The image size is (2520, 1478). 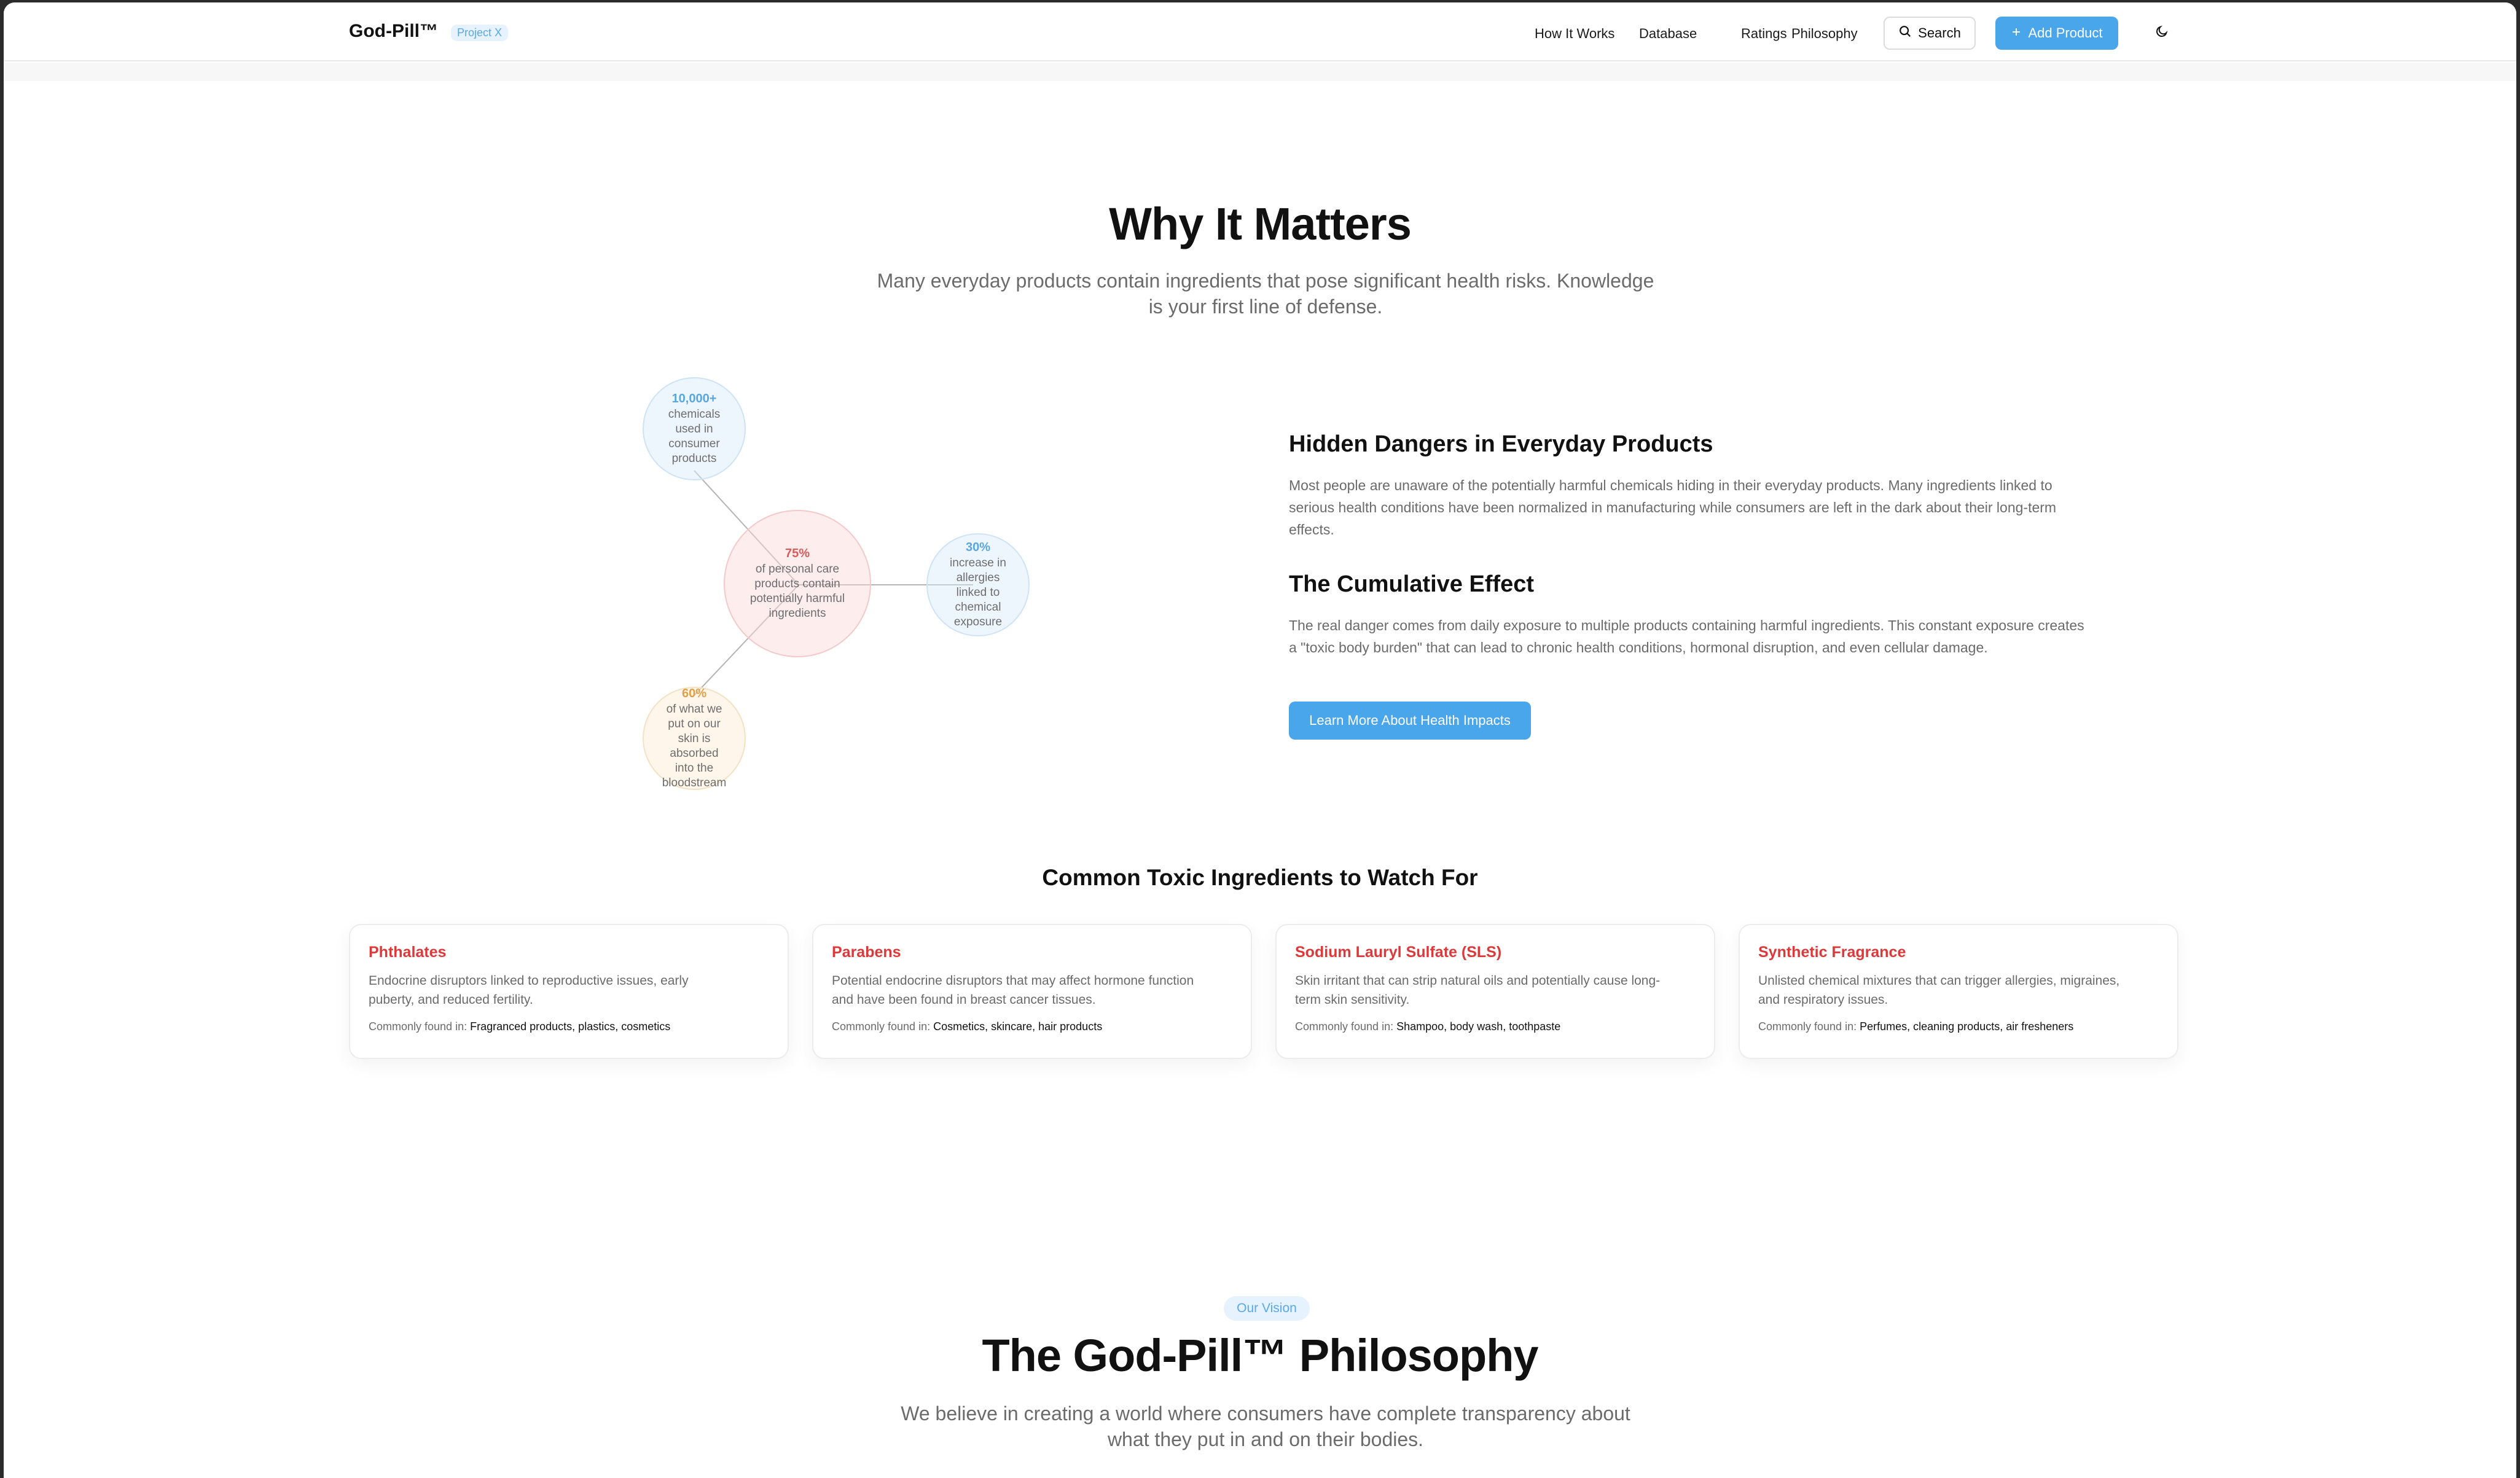 I want to click on stat-value: 30%, so click(x=978, y=547).